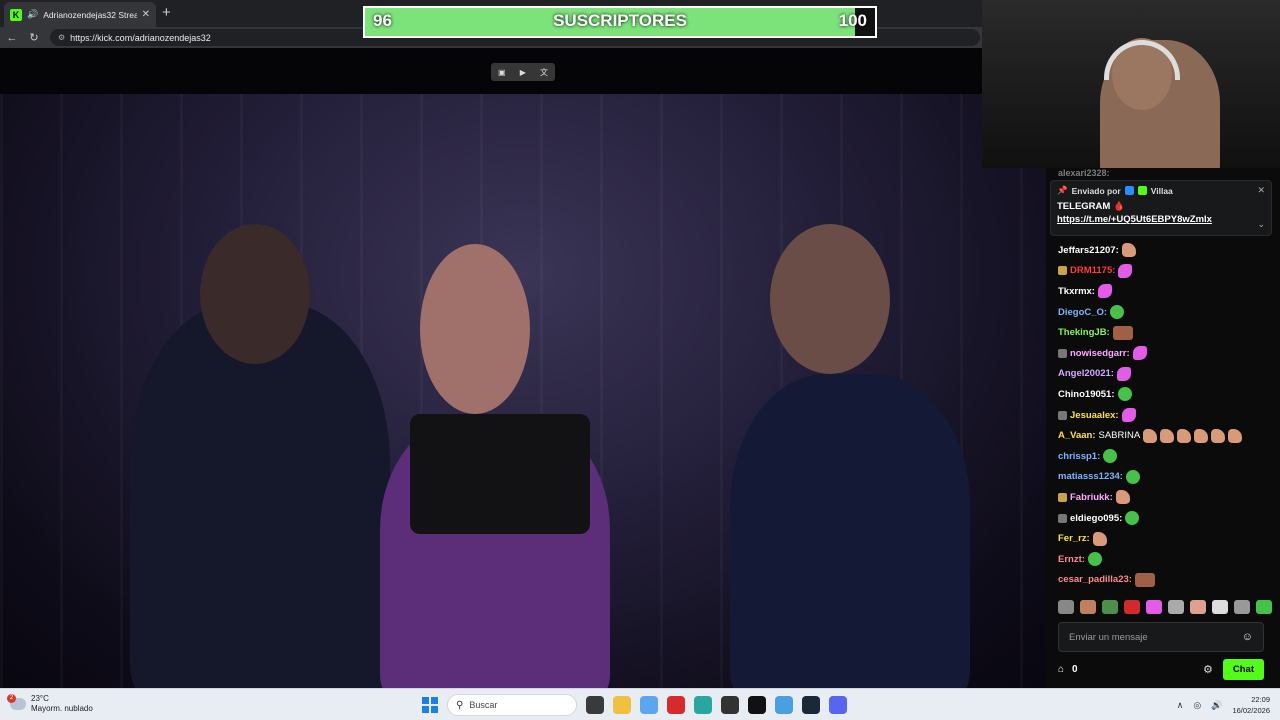  Describe the element at coordinates (502, 72) in the screenshot. I see `pip-icon: ▣` at that location.